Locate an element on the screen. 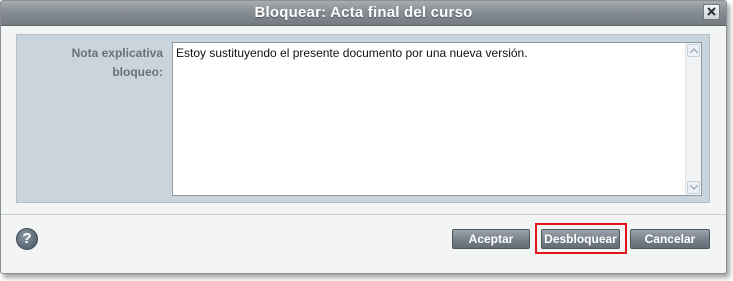 The image size is (733, 281). dialog-title: Bloquear: Acta final del curso is located at coordinates (363, 12).